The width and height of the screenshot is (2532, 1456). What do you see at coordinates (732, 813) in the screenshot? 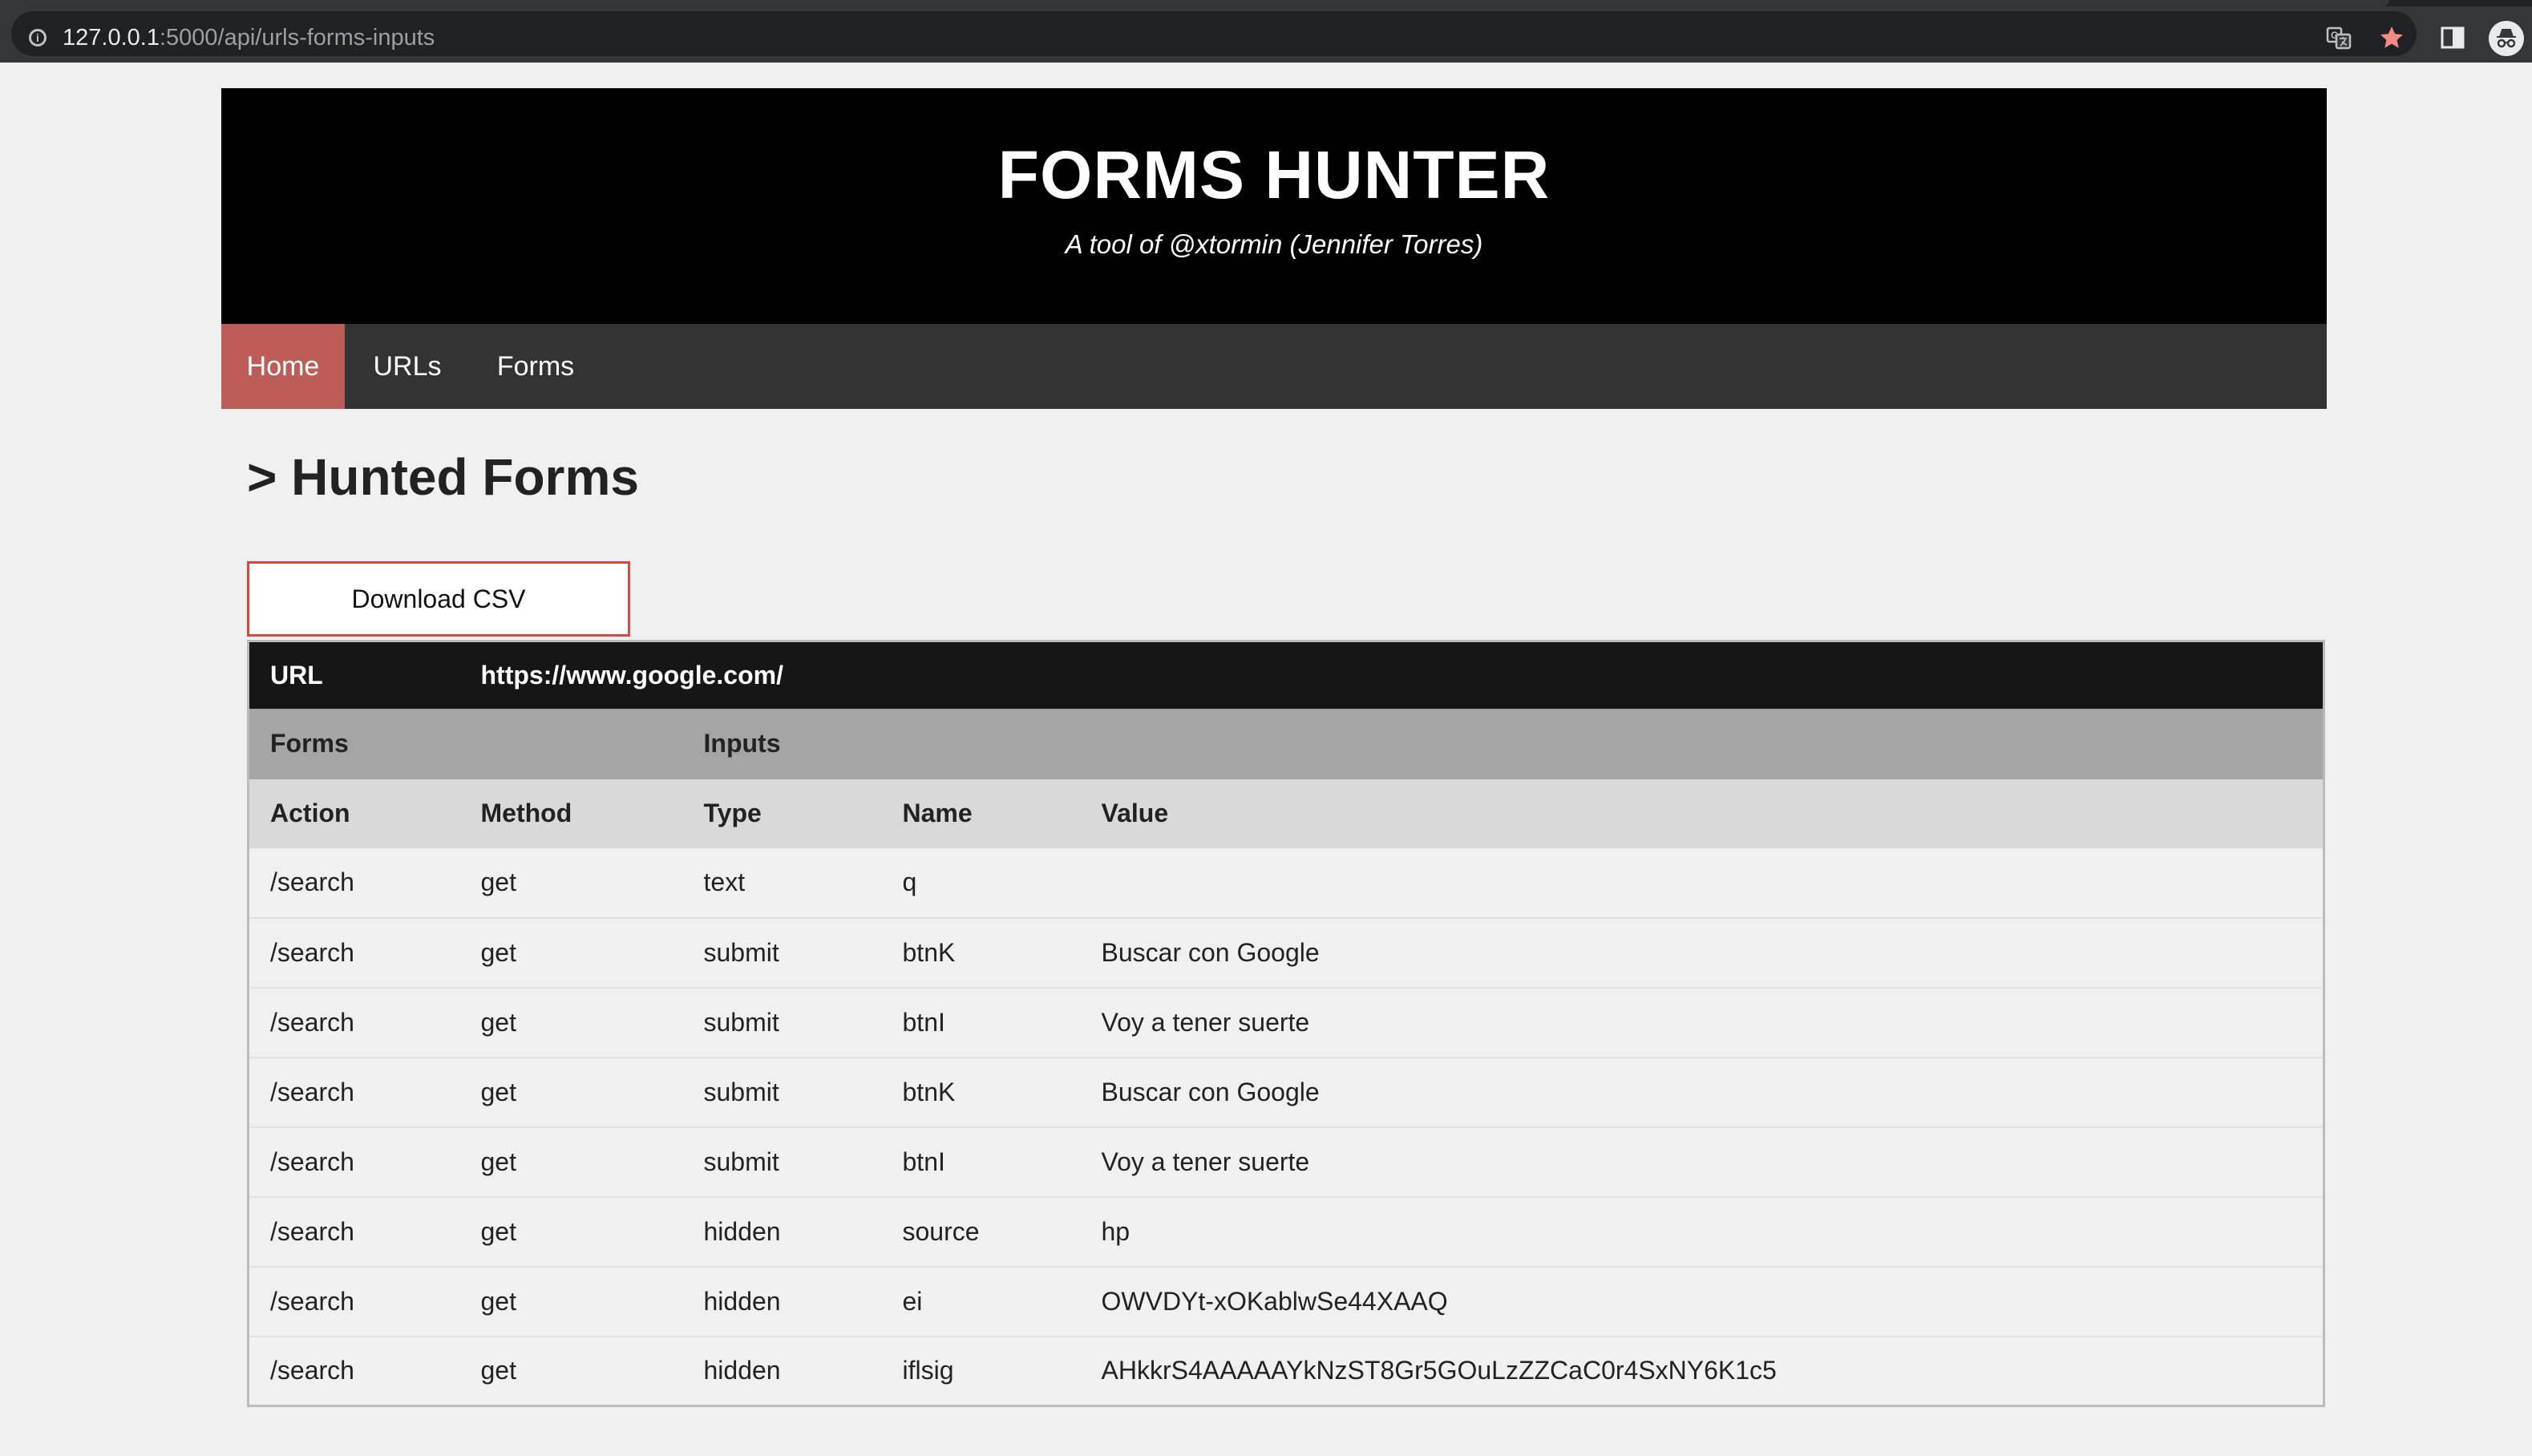
I see `column-header-type: Type` at bounding box center [732, 813].